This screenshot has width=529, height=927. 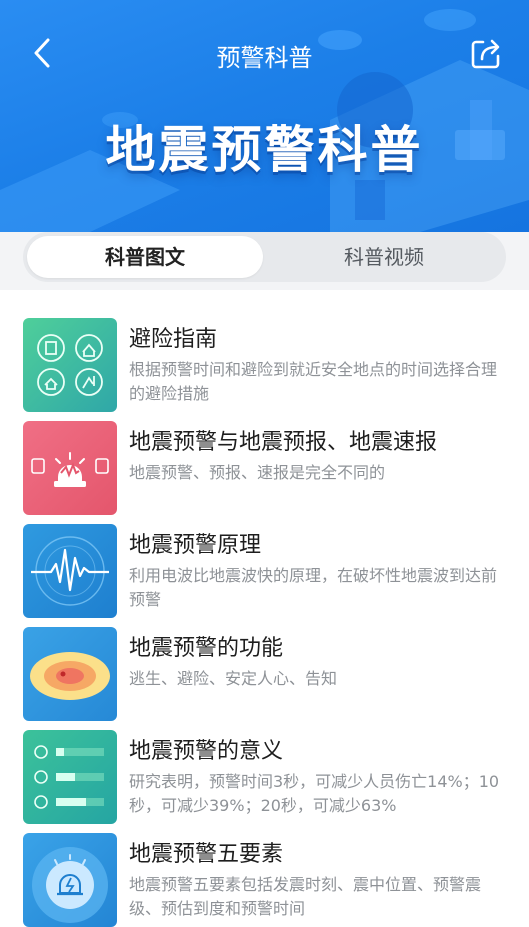 I want to click on tab-articles: 科普图文, so click(x=145, y=257).